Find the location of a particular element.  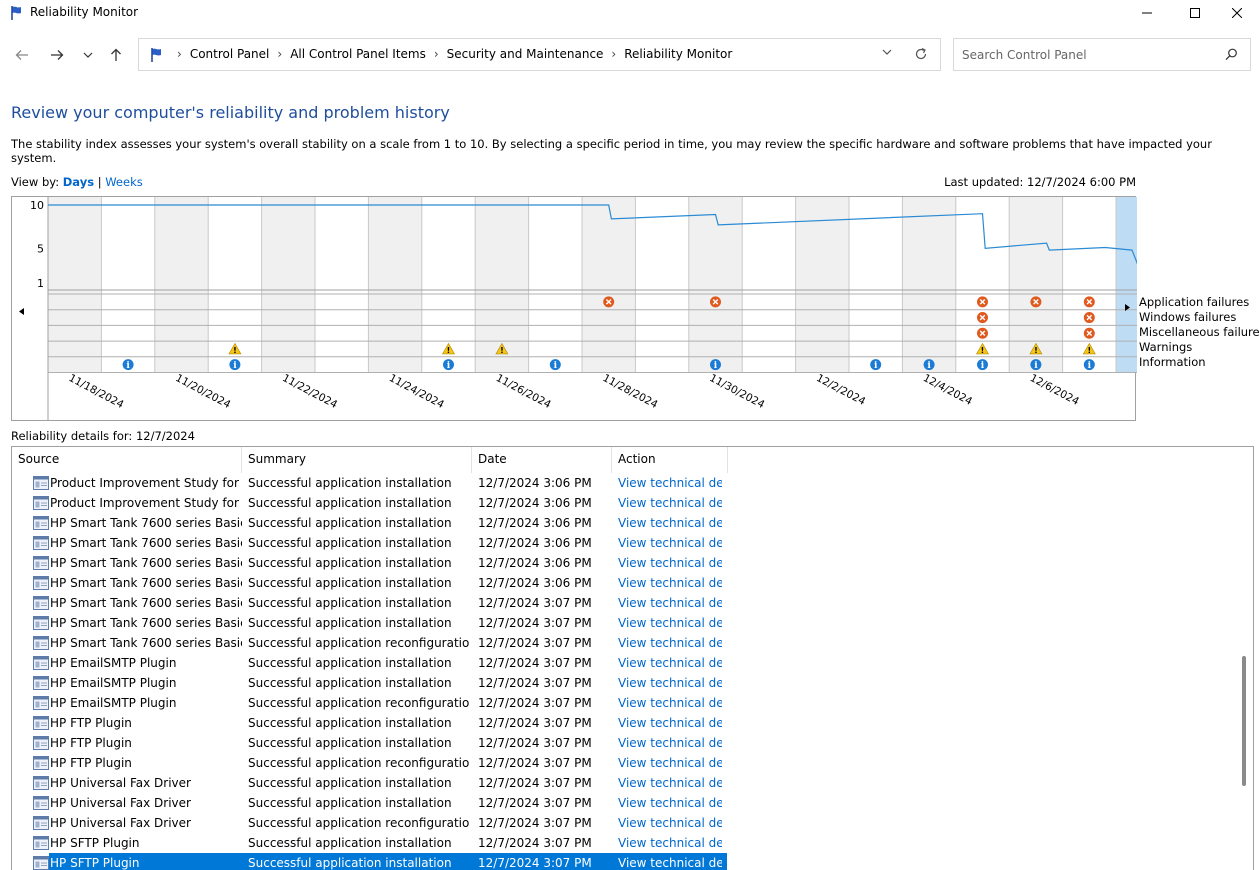

row-date: 12/7/2024 3:06 PM is located at coordinates (535, 583).